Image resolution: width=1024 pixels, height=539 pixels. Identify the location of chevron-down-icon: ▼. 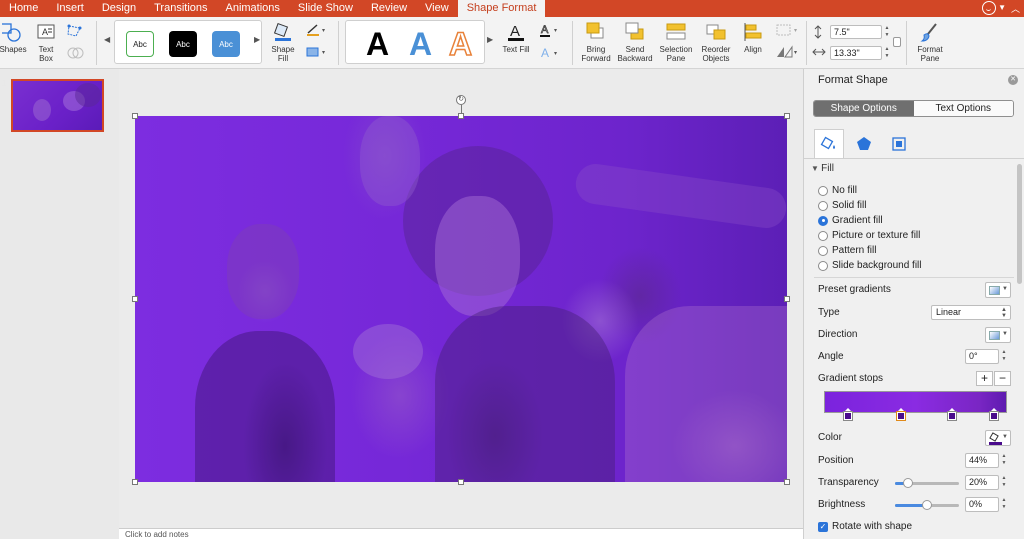
(1002, 7).